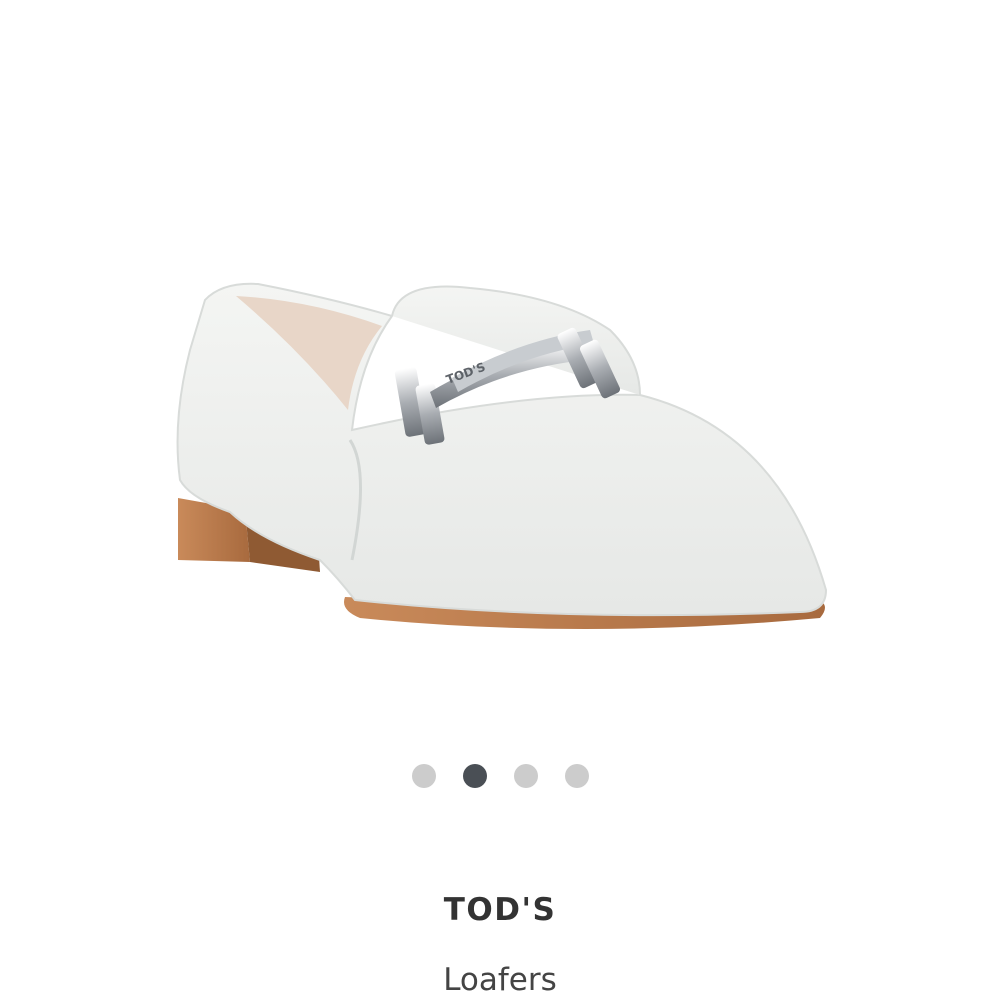  I want to click on brand-name: TOD'S, so click(500, 910).